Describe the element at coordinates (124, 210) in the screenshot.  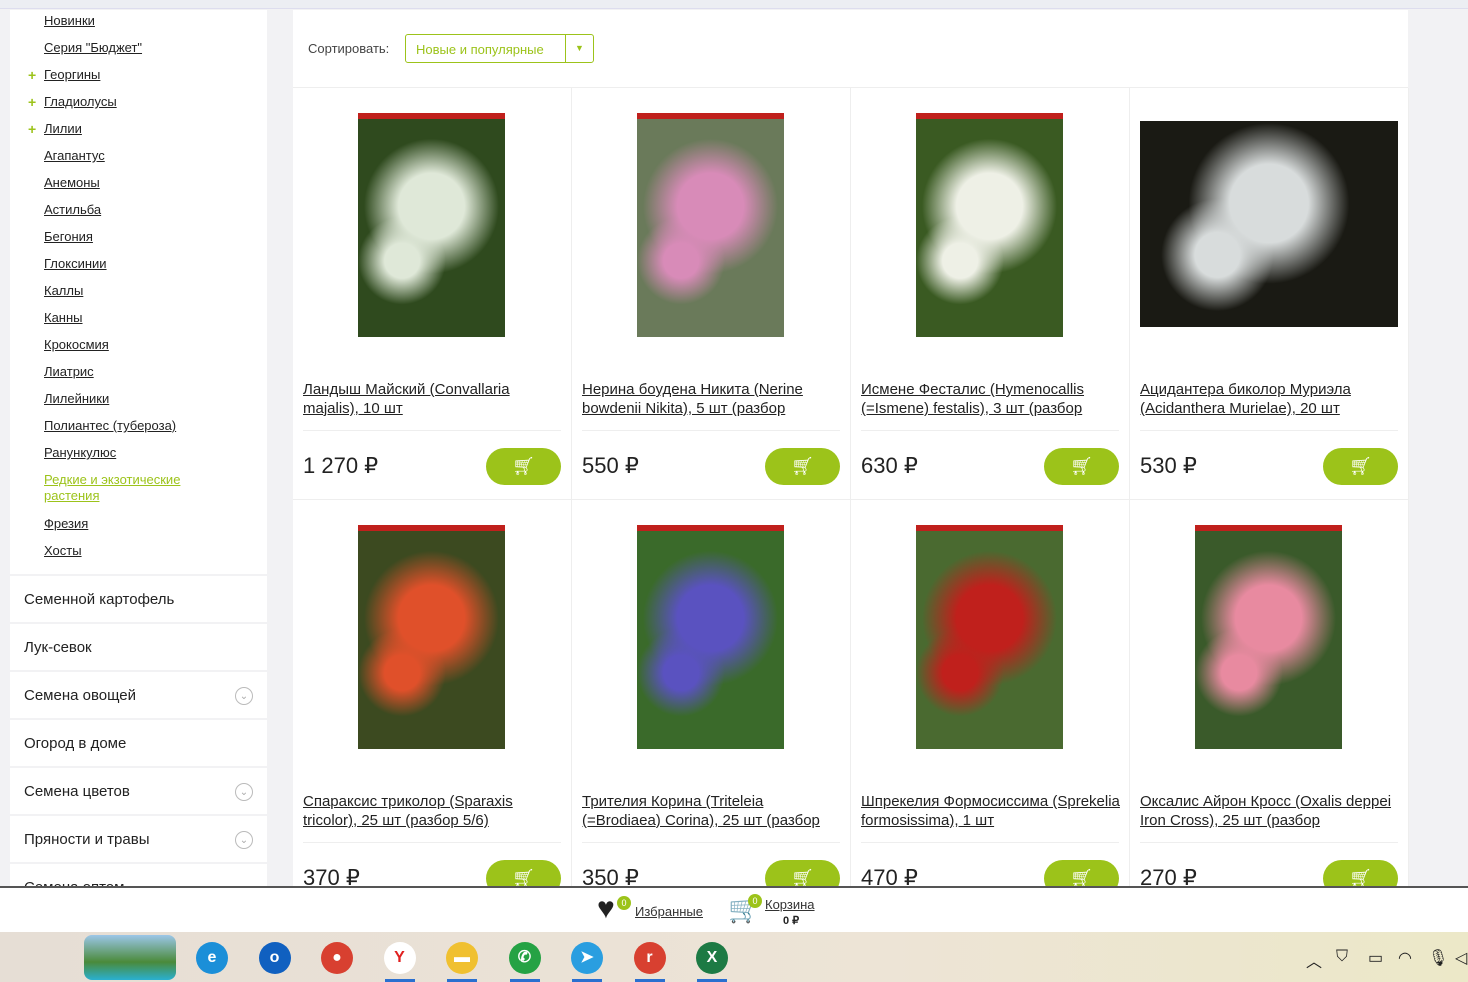
I see `sidebar-subitem: Астильба` at that location.